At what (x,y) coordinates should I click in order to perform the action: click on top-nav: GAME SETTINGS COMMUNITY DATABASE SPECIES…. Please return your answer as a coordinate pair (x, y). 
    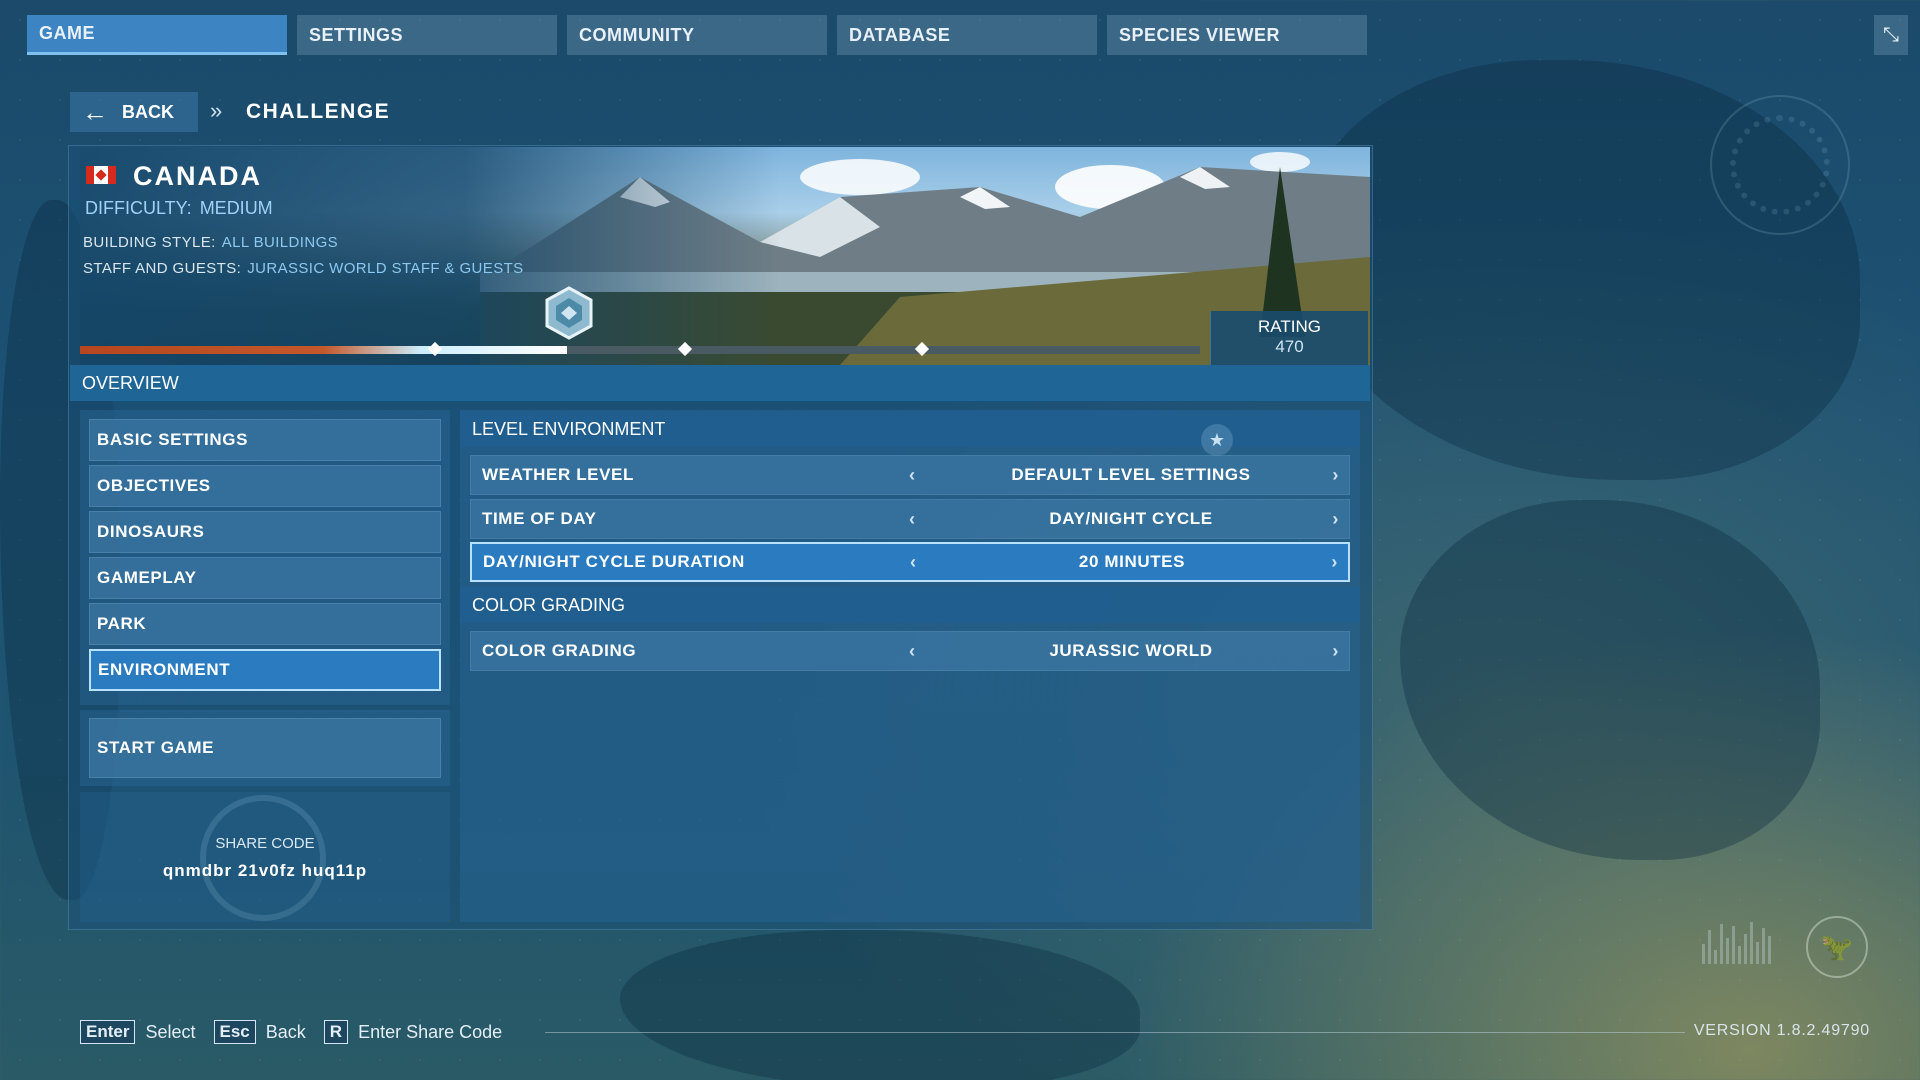
    Looking at the image, I should click on (697, 35).